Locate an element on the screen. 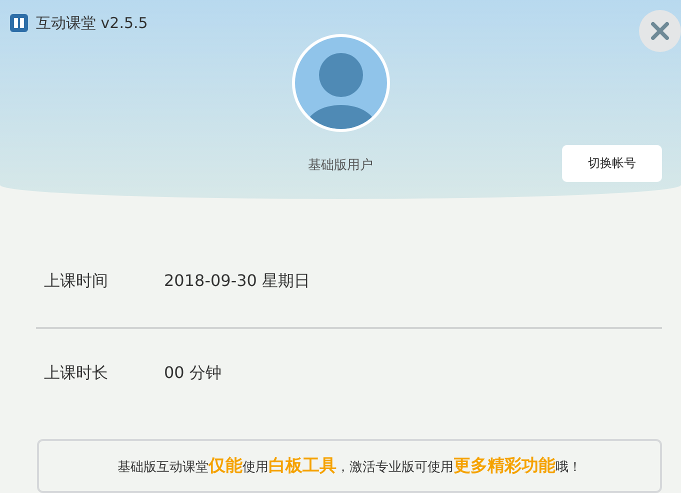  avatar-icon is located at coordinates (341, 83).